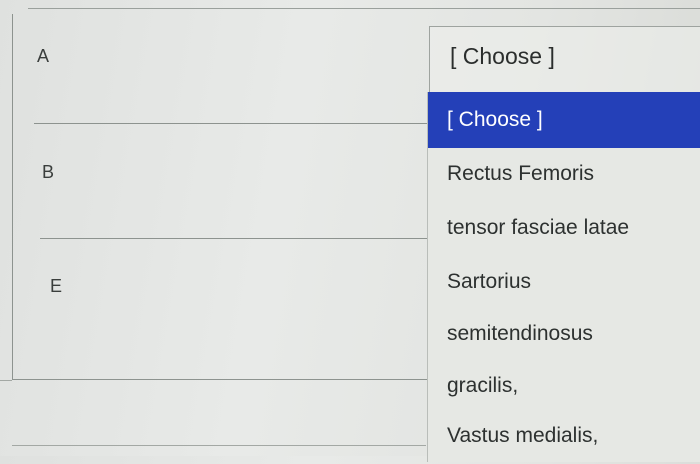  Describe the element at coordinates (48, 172) in the screenshot. I see `row-label-b: B` at that location.